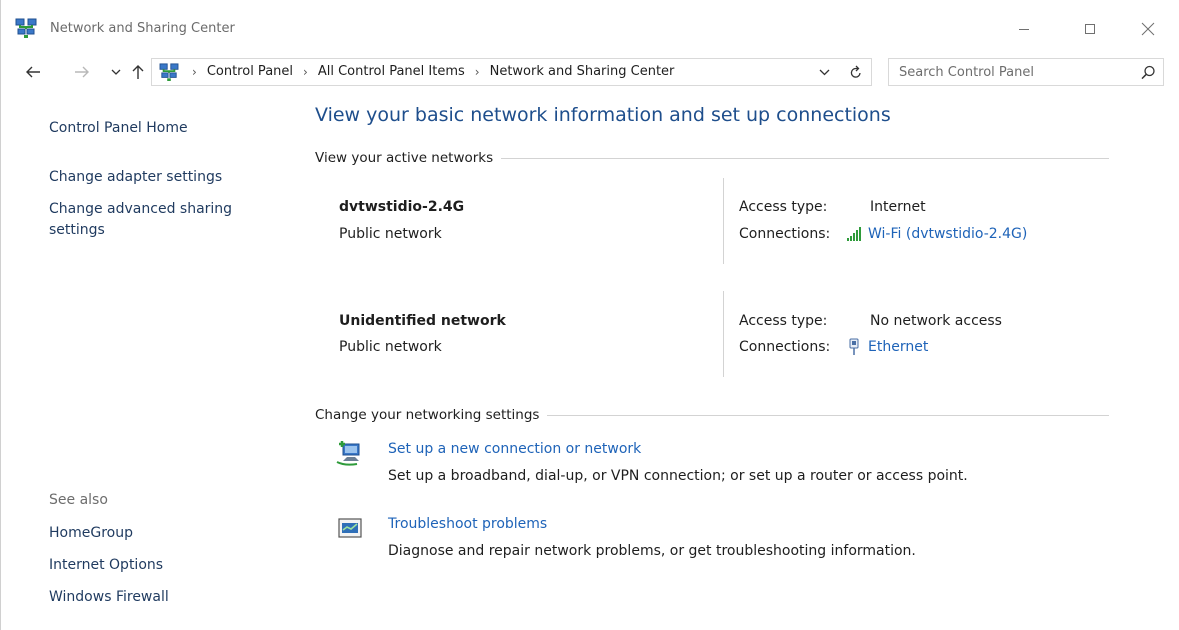  What do you see at coordinates (582, 71) in the screenshot?
I see `breadcrumb-network-center: Network and Sharing Center` at bounding box center [582, 71].